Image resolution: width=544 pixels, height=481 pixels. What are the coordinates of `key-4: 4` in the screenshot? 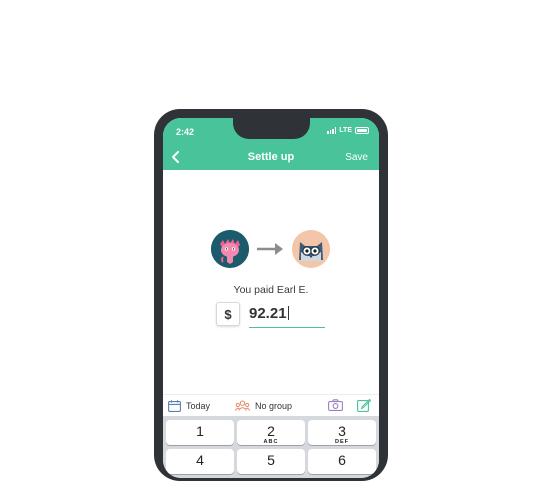 It's located at (200, 461).